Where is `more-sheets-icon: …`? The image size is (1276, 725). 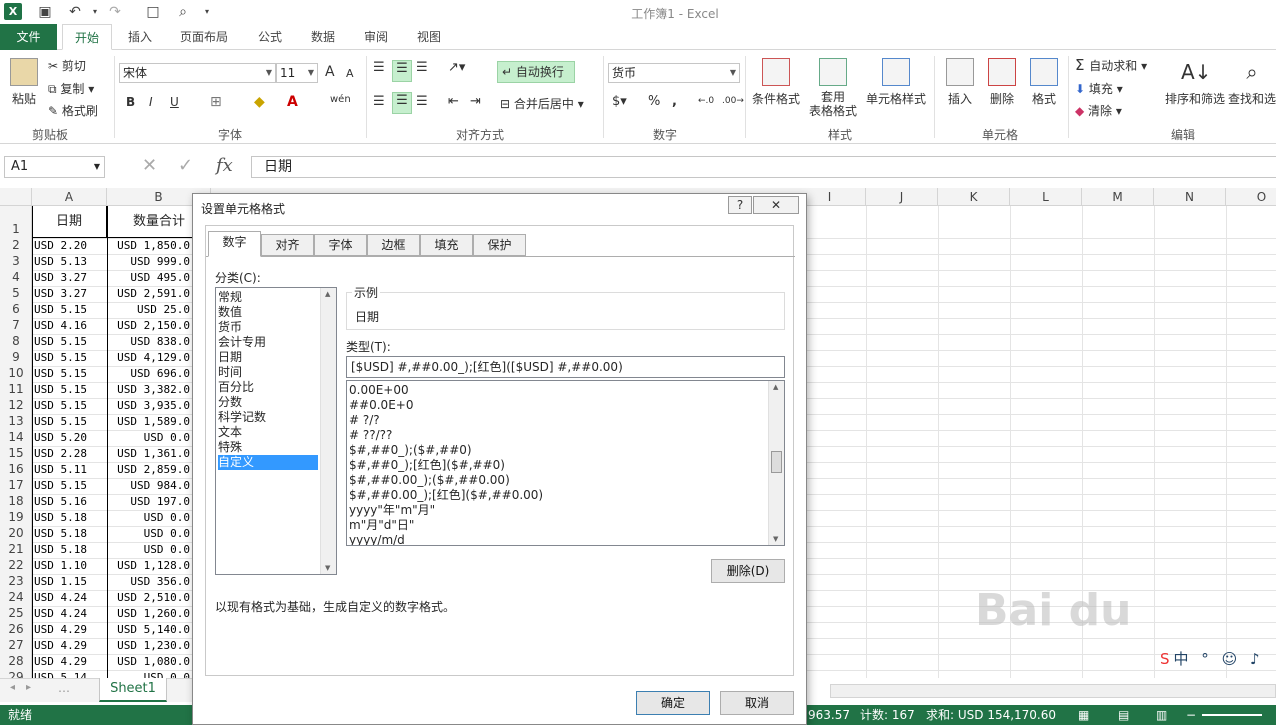
more-sheets-icon: … is located at coordinates (64, 688).